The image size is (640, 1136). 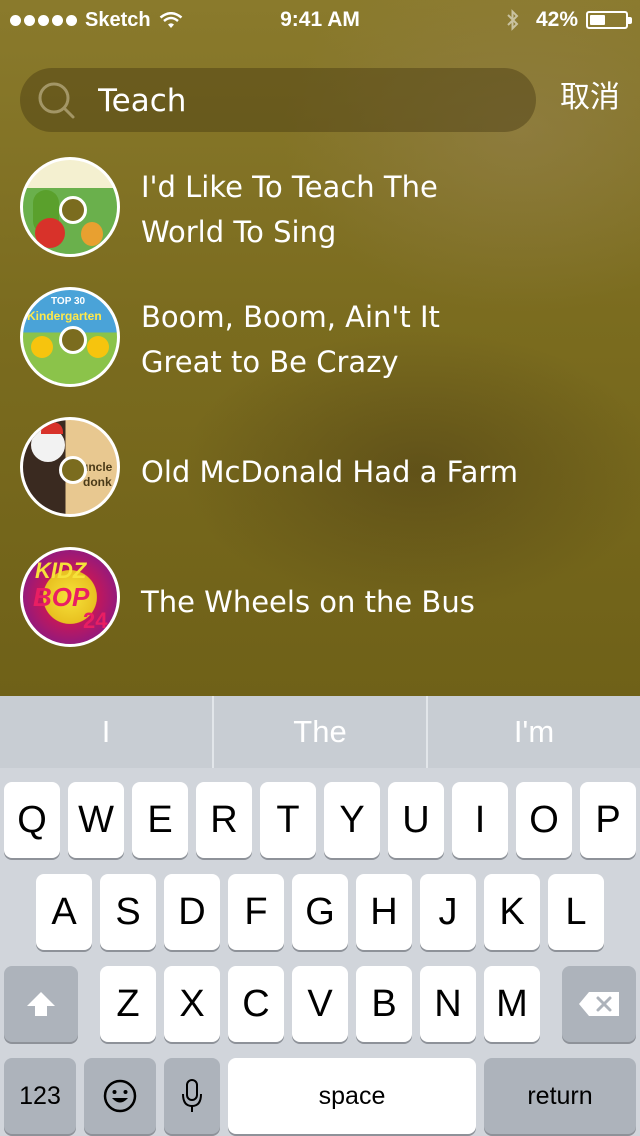 What do you see at coordinates (608, 820) in the screenshot?
I see `key-p: P` at bounding box center [608, 820].